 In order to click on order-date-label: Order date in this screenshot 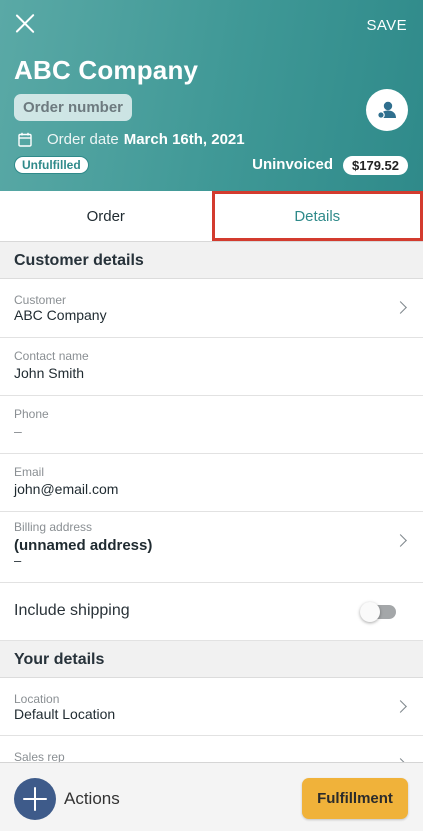, I will do `click(83, 139)`.